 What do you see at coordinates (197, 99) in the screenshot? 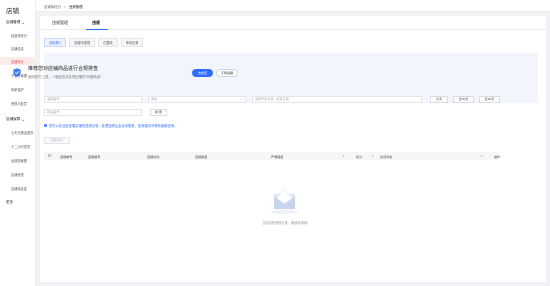
I see `violation-type-select: 类型 ⌄` at bounding box center [197, 99].